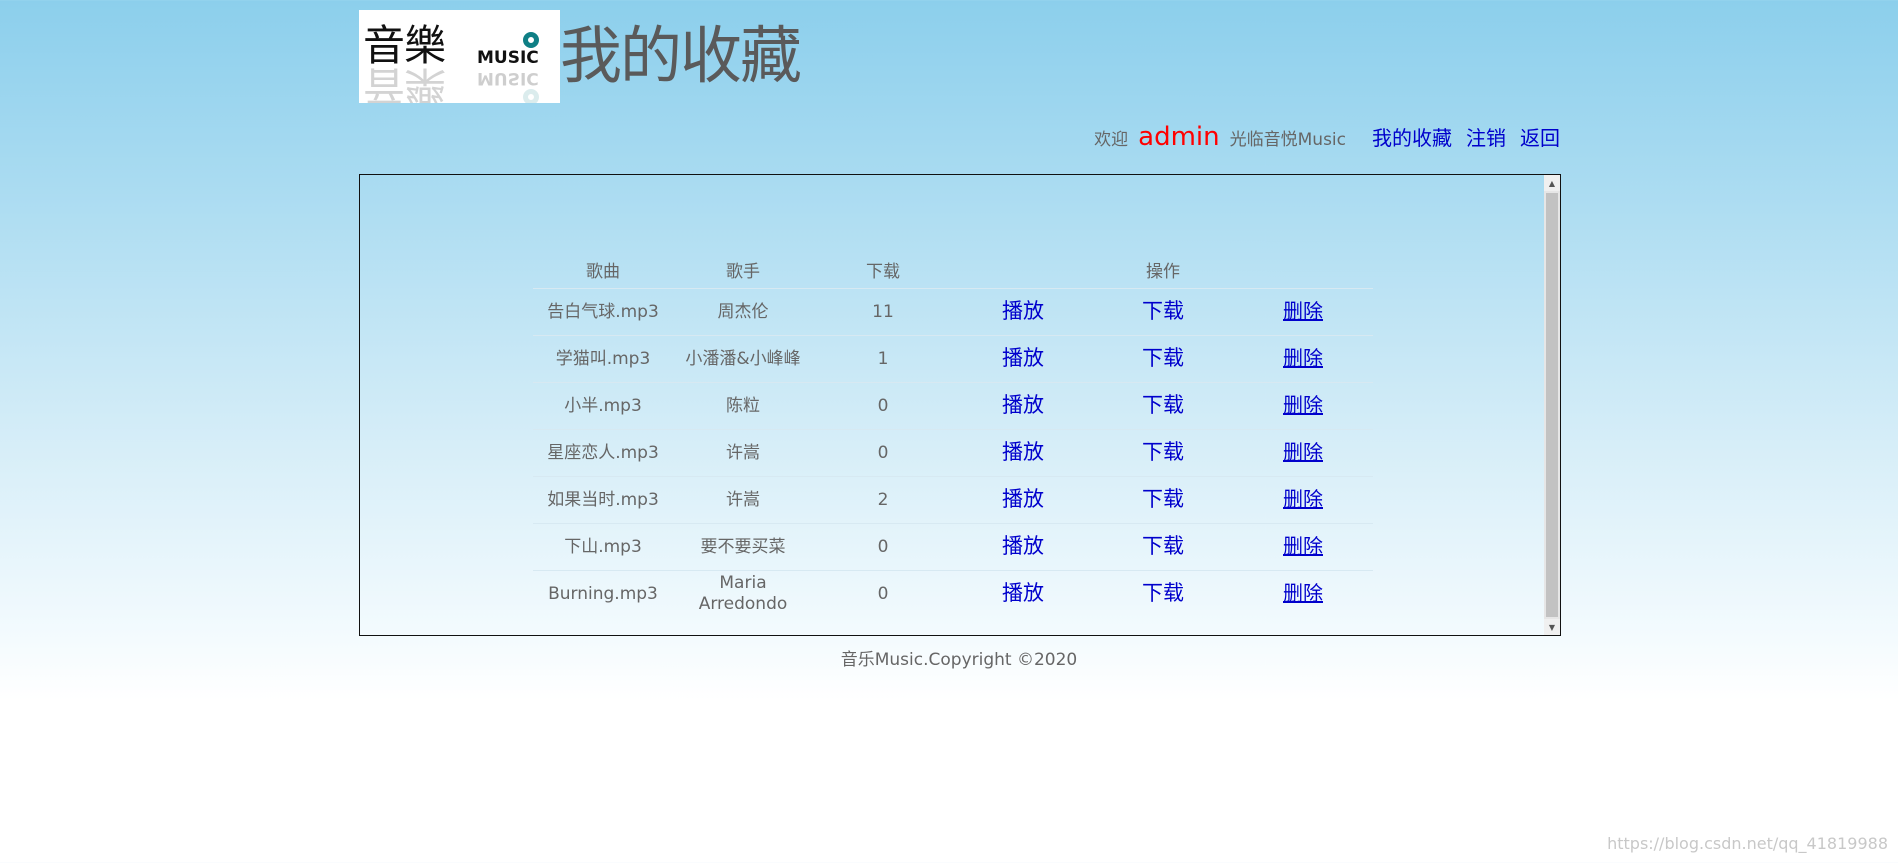 The height and width of the screenshot is (863, 1898). I want to click on song-name-cell: 如果当时.mp3, so click(603, 500).